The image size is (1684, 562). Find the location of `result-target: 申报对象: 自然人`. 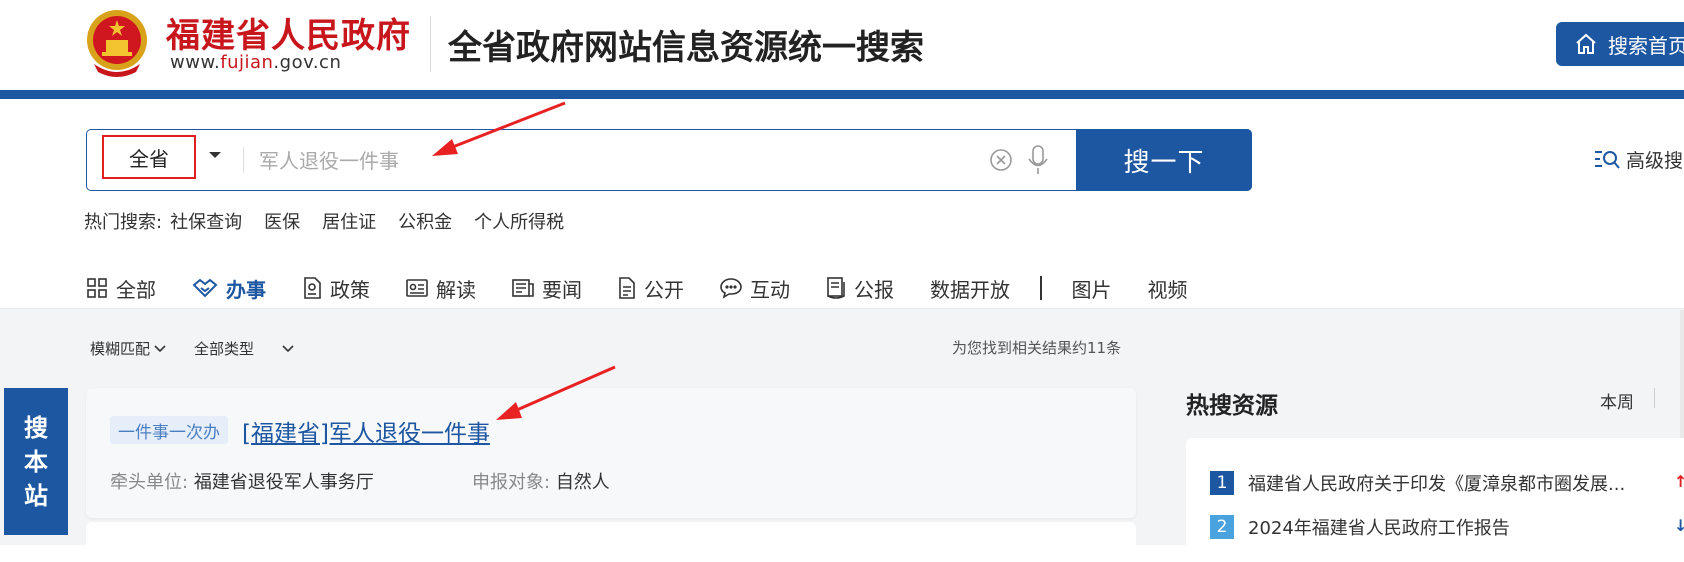

result-target: 申报对象: 自然人 is located at coordinates (541, 482).